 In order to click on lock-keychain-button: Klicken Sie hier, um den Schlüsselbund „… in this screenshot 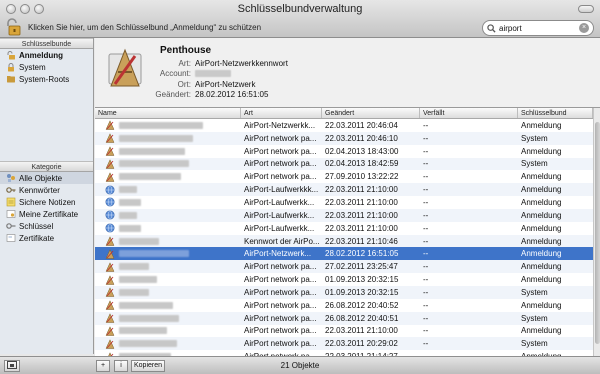, I will do `click(132, 27)`.